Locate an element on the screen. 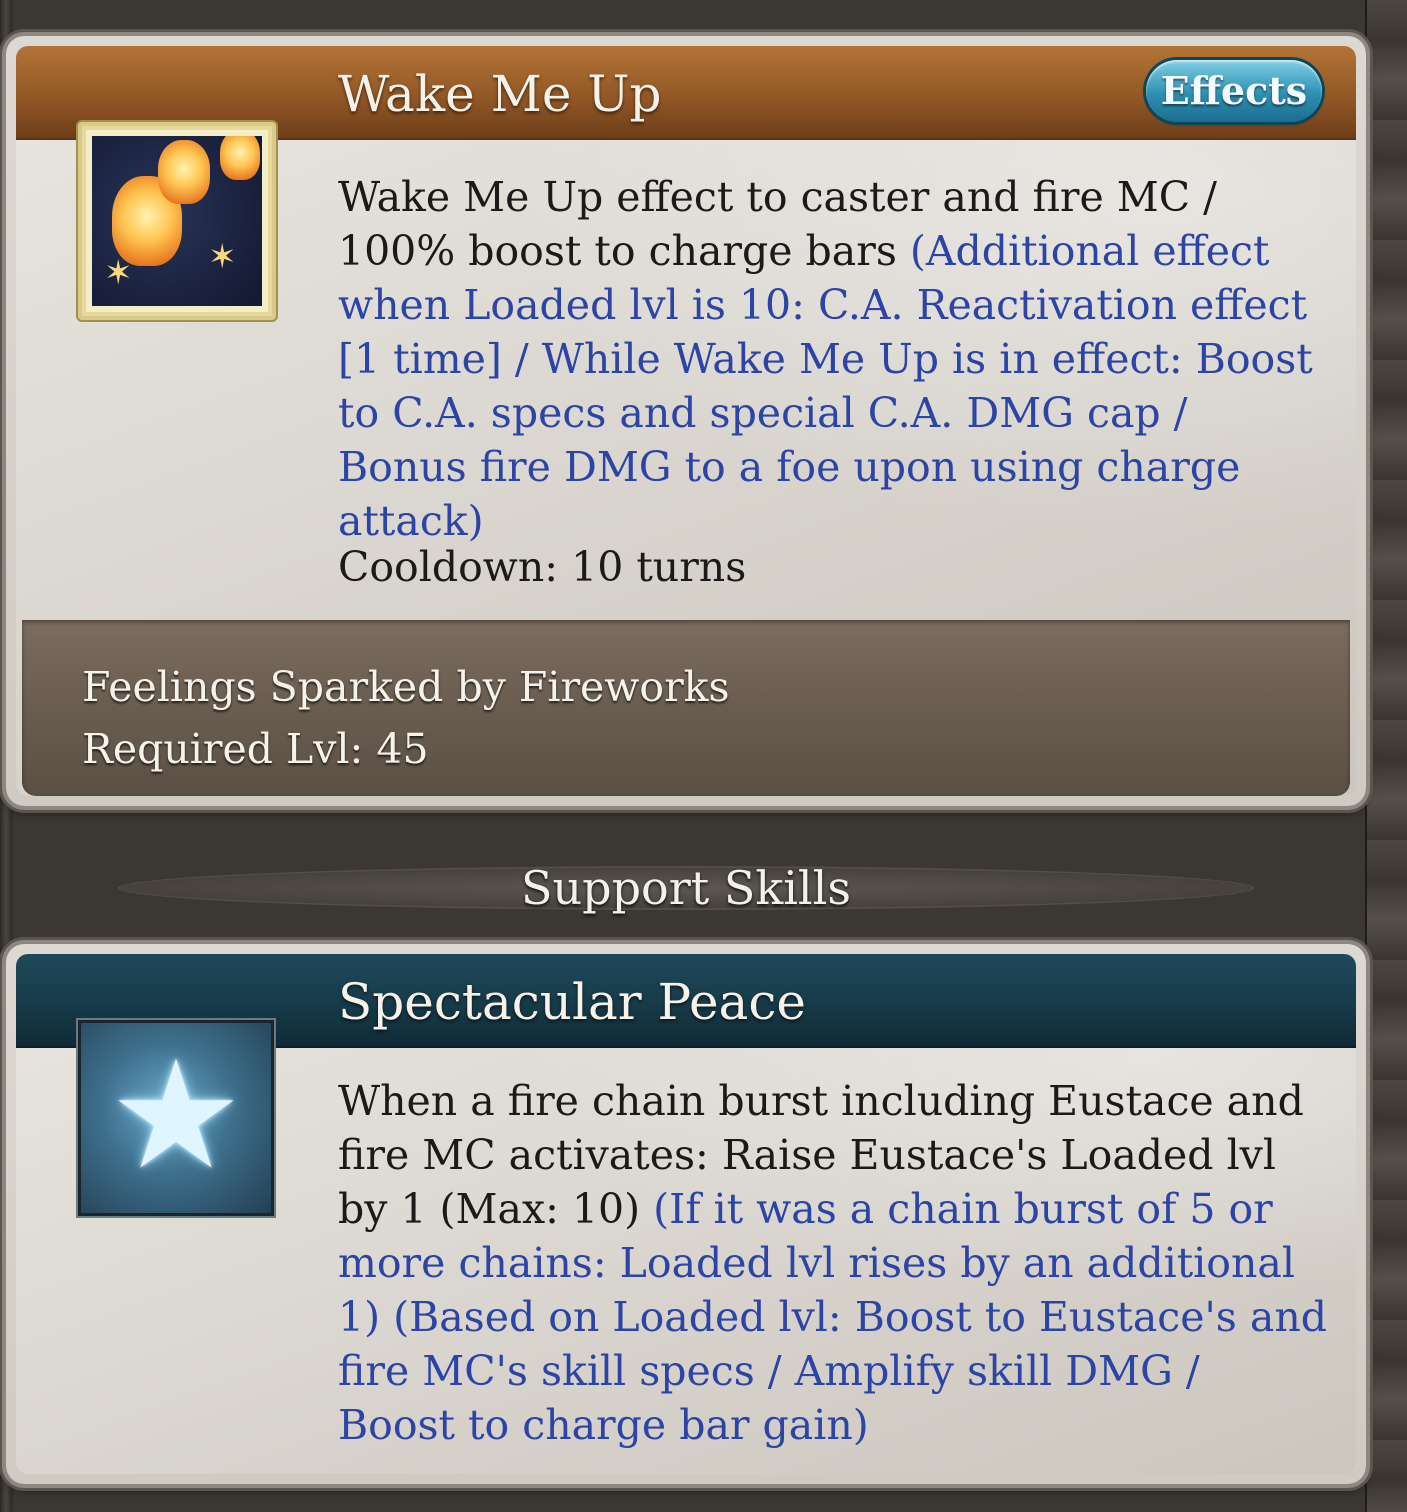  required-level: Required Lvl: 45 is located at coordinates (255, 749).